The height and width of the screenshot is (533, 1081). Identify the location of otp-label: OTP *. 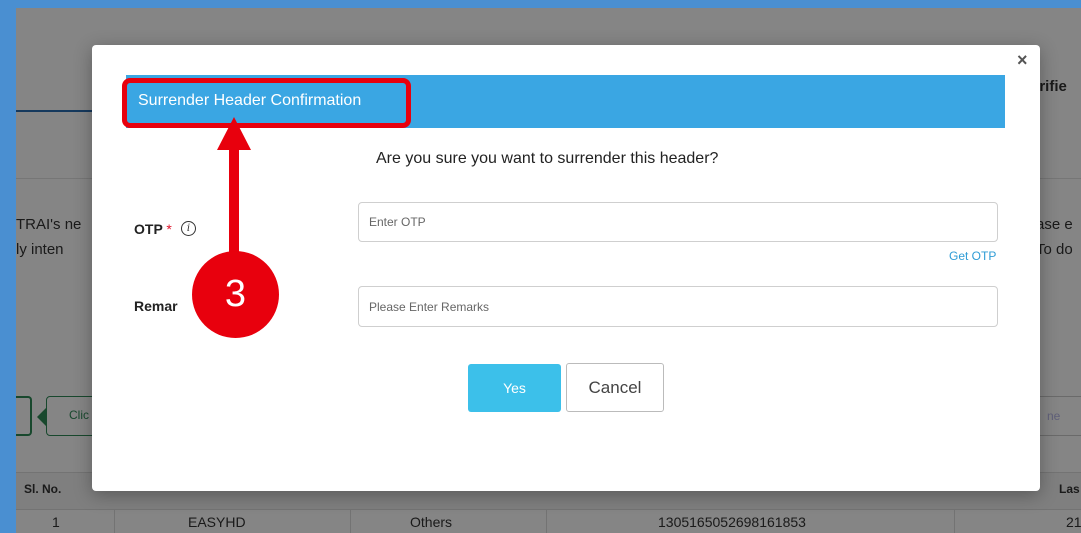
(153, 229).